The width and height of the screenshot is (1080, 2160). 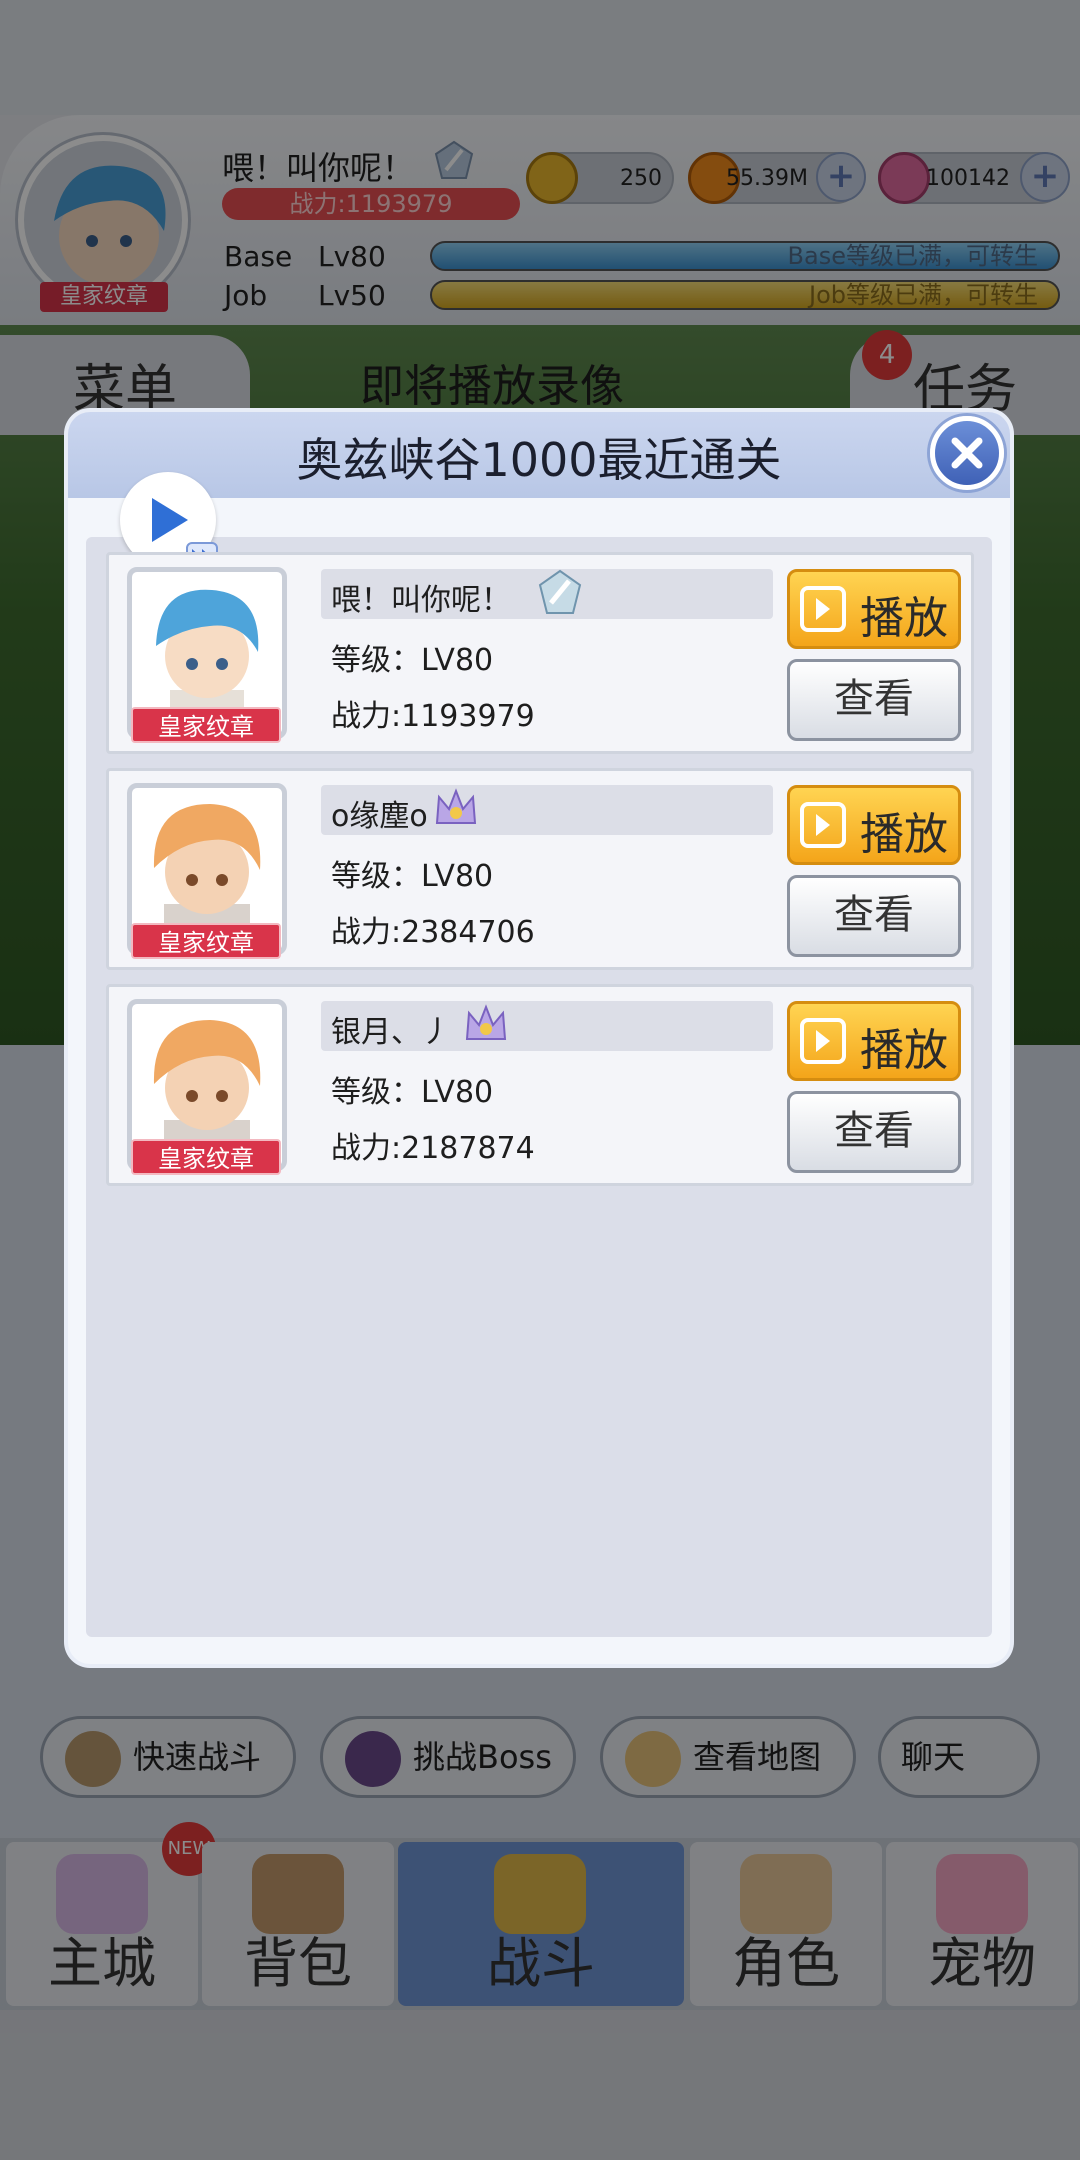 I want to click on record-player-name: 喂！叫你呢！, so click(x=421, y=600).